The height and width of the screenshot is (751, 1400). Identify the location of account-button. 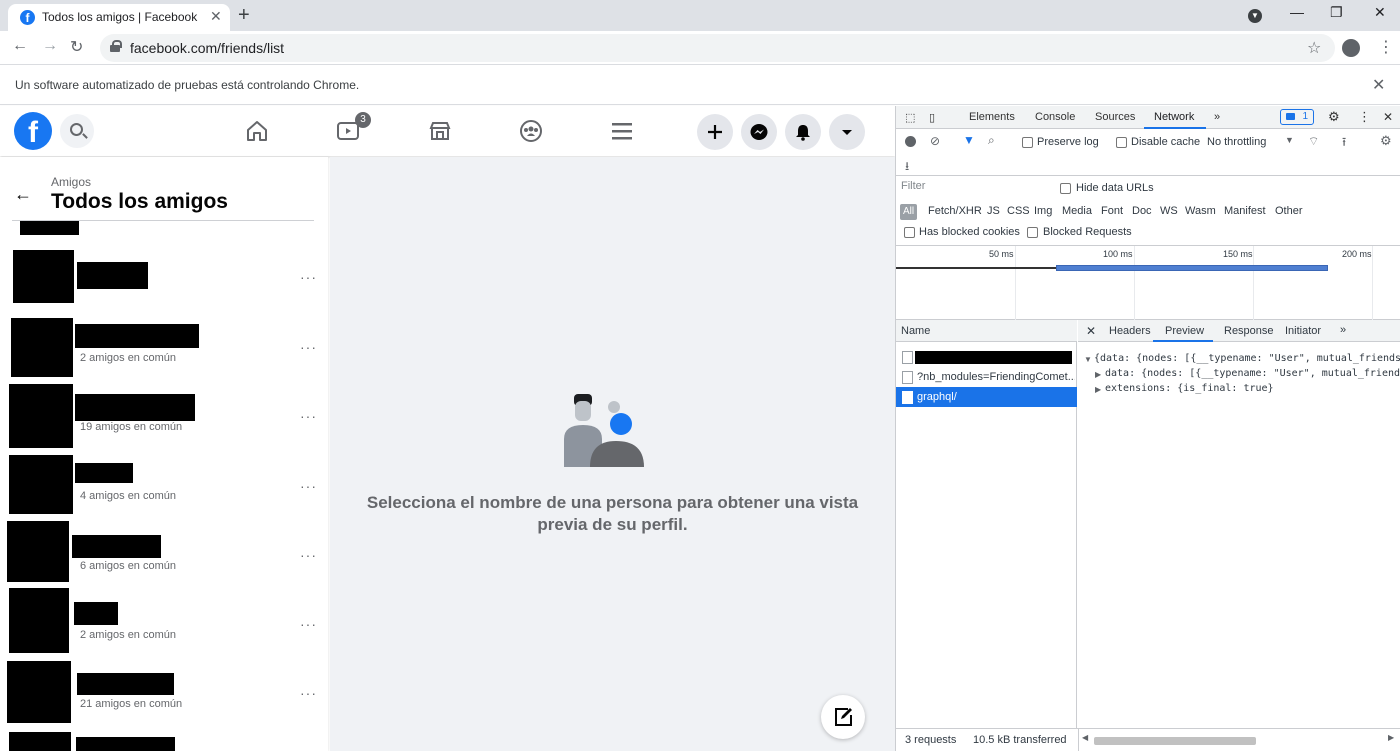
(847, 132).